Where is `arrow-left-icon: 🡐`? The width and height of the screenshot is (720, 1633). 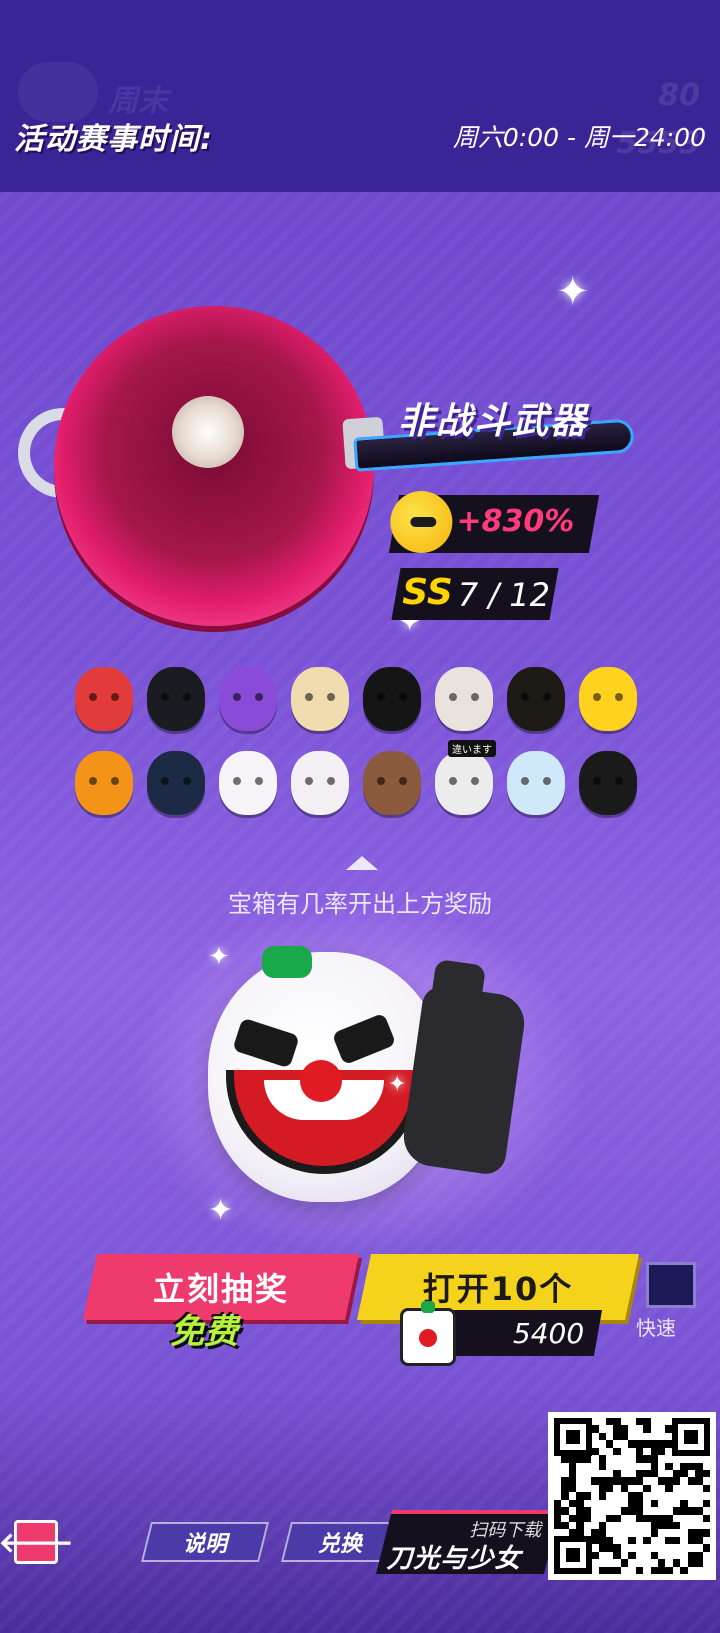 arrow-left-icon: 🡐 is located at coordinates (37, 1542).